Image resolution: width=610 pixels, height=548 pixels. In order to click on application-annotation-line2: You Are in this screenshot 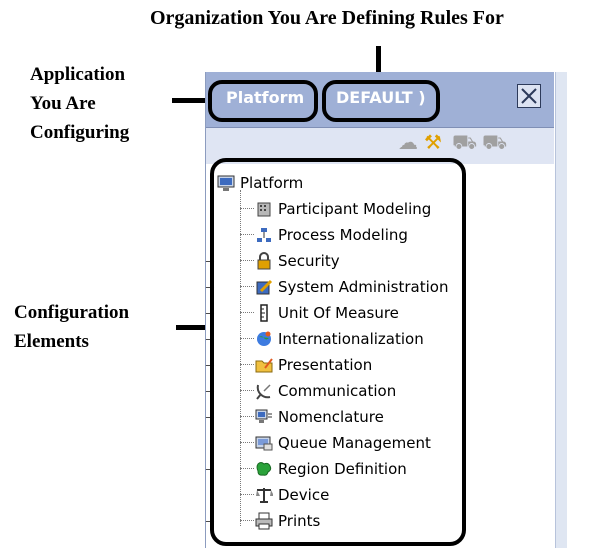, I will do `click(63, 103)`.